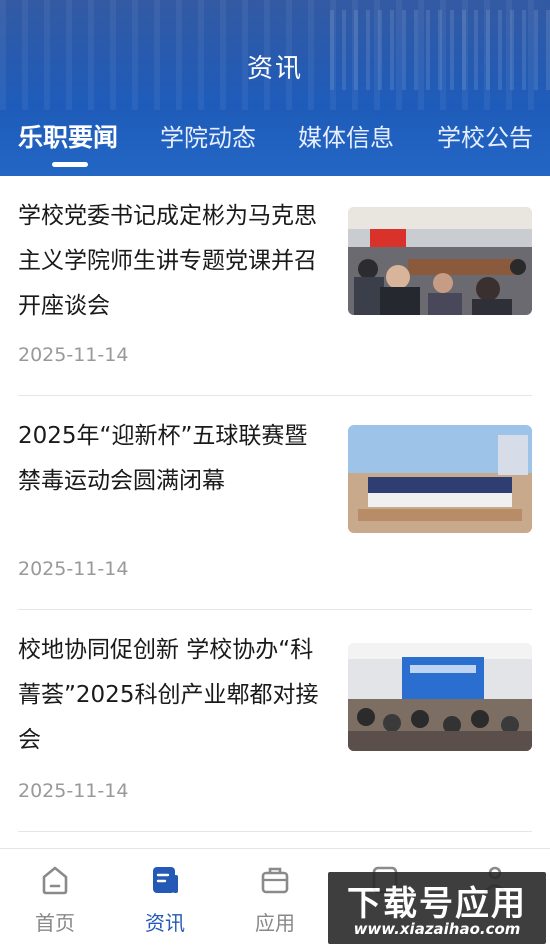 This screenshot has height=950, width=550. Describe the element at coordinates (437, 929) in the screenshot. I see `watermark-url: www.xiazaihao.com` at that location.